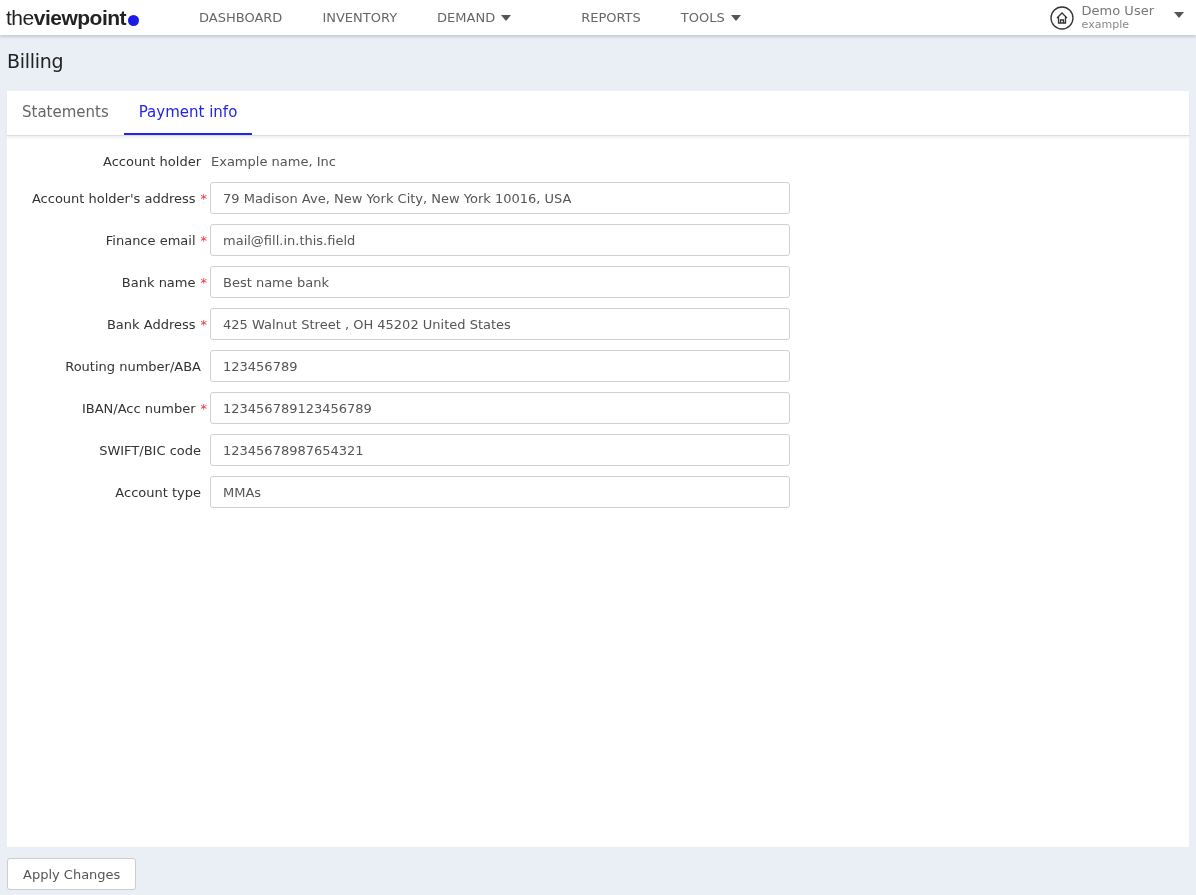  Describe the element at coordinates (66, 17) in the screenshot. I see `logo-text: theviewpoint` at that location.